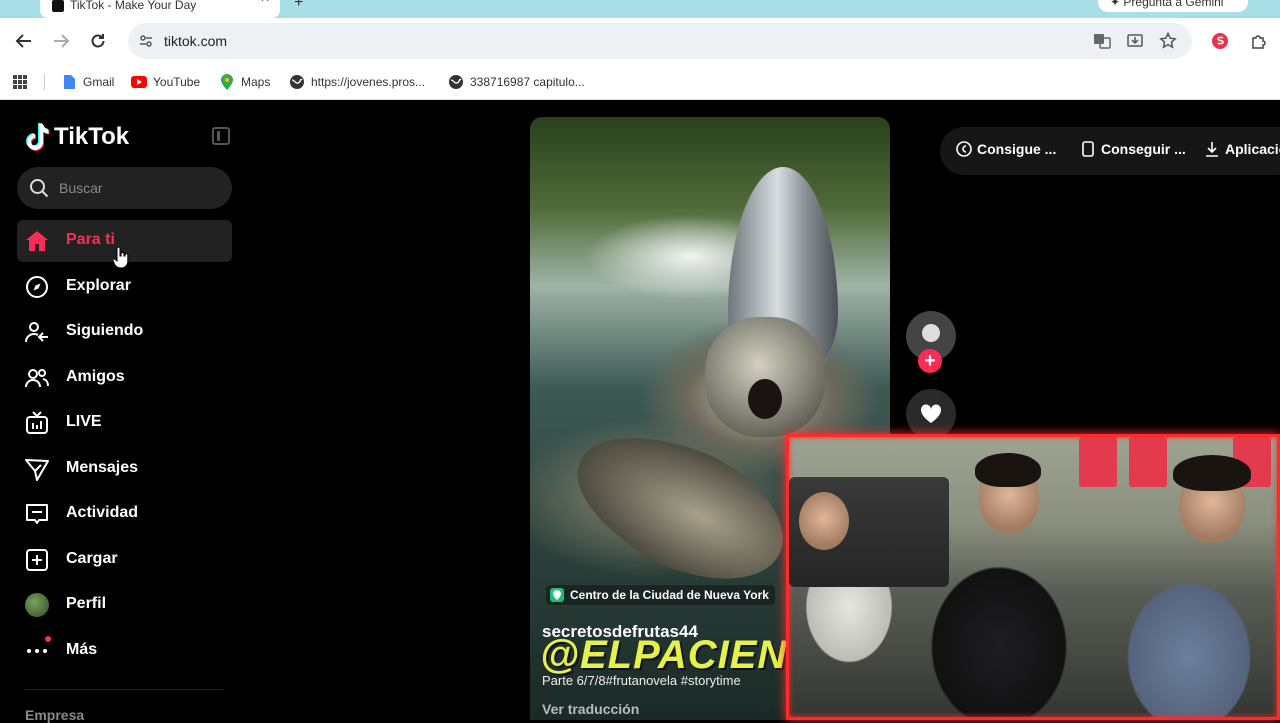 This screenshot has height=723, width=1280. I want to click on collapse-sidebar-icon, so click(221, 136).